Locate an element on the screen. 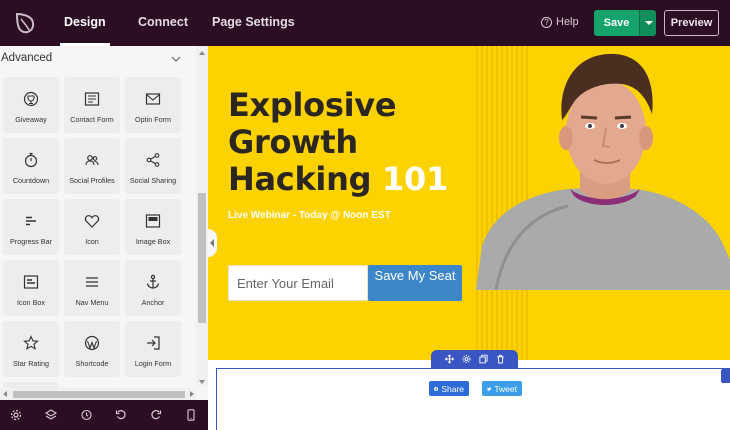 The image size is (730, 430). sidebar-horizontal-scrollbar is located at coordinates (98, 394).